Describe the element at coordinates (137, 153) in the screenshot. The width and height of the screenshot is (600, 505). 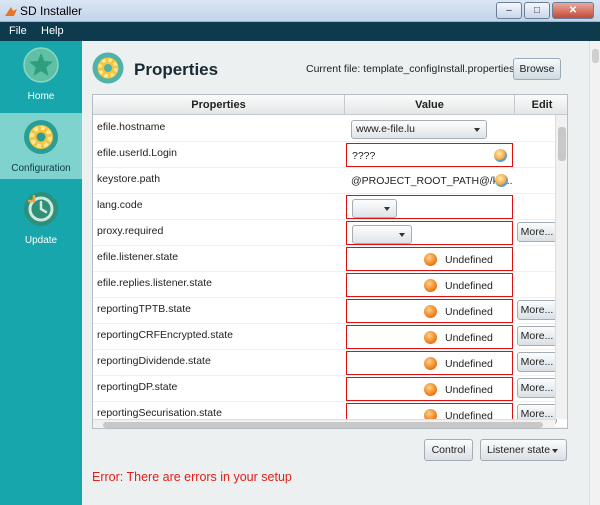
I see `property-name: efile.userId.Login` at that location.